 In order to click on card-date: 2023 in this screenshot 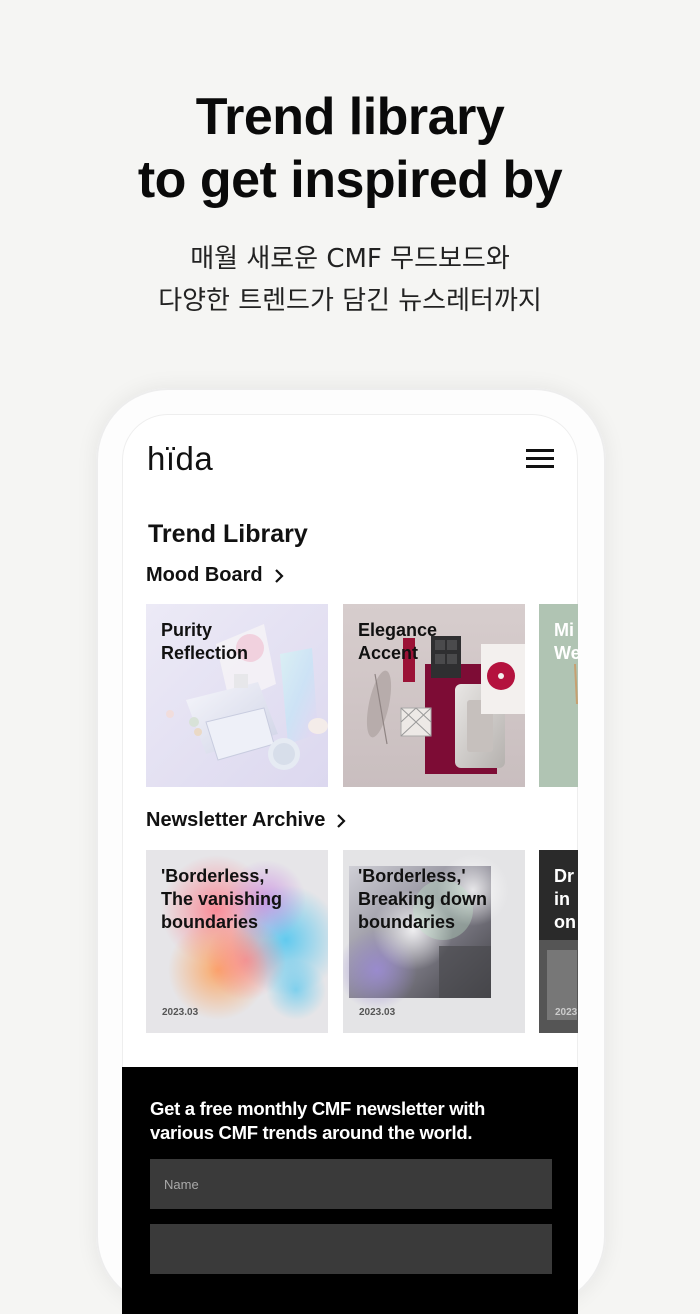, I will do `click(566, 1012)`.